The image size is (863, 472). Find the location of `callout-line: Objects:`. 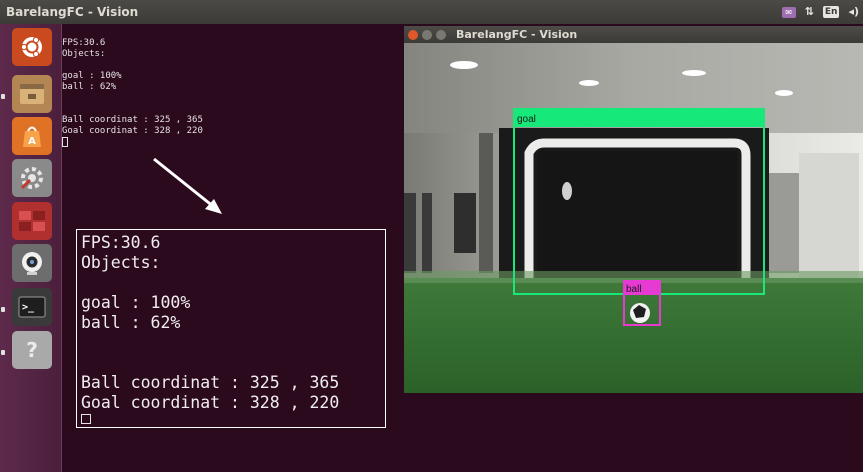

callout-line: Objects: is located at coordinates (121, 262).